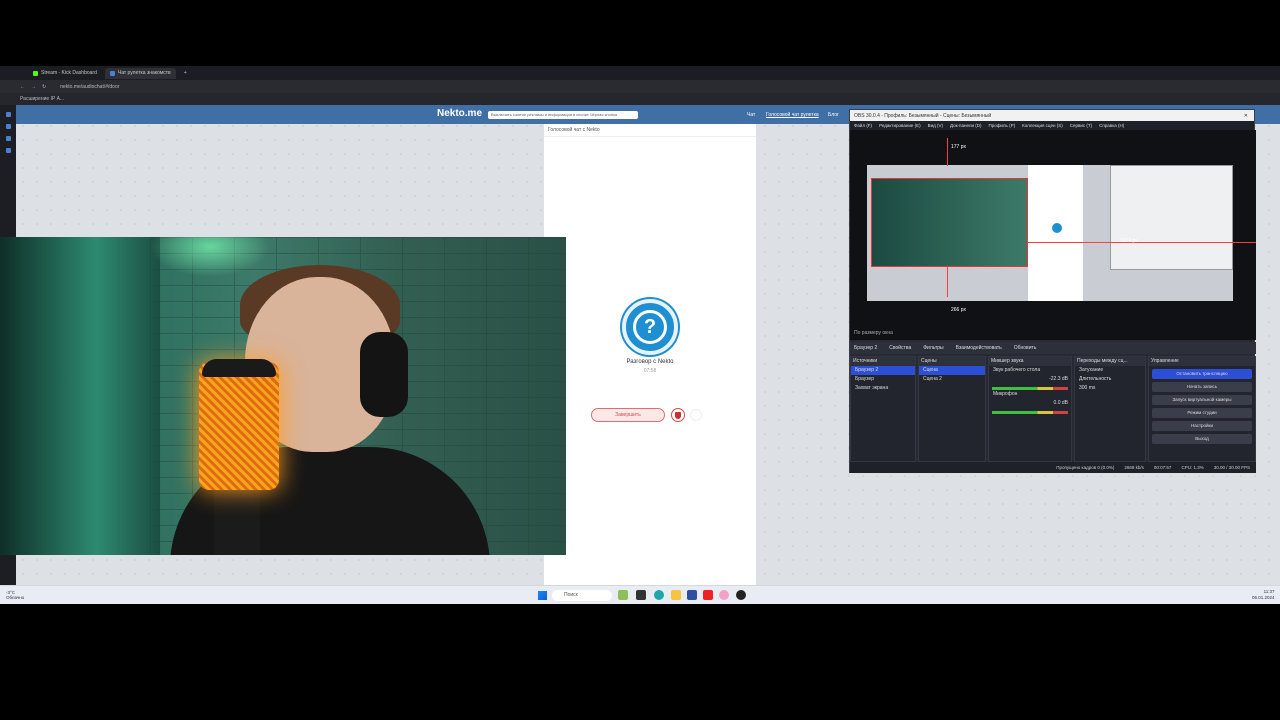 The image size is (1280, 720). I want to click on close-icon: ✕, so click(1246, 116).